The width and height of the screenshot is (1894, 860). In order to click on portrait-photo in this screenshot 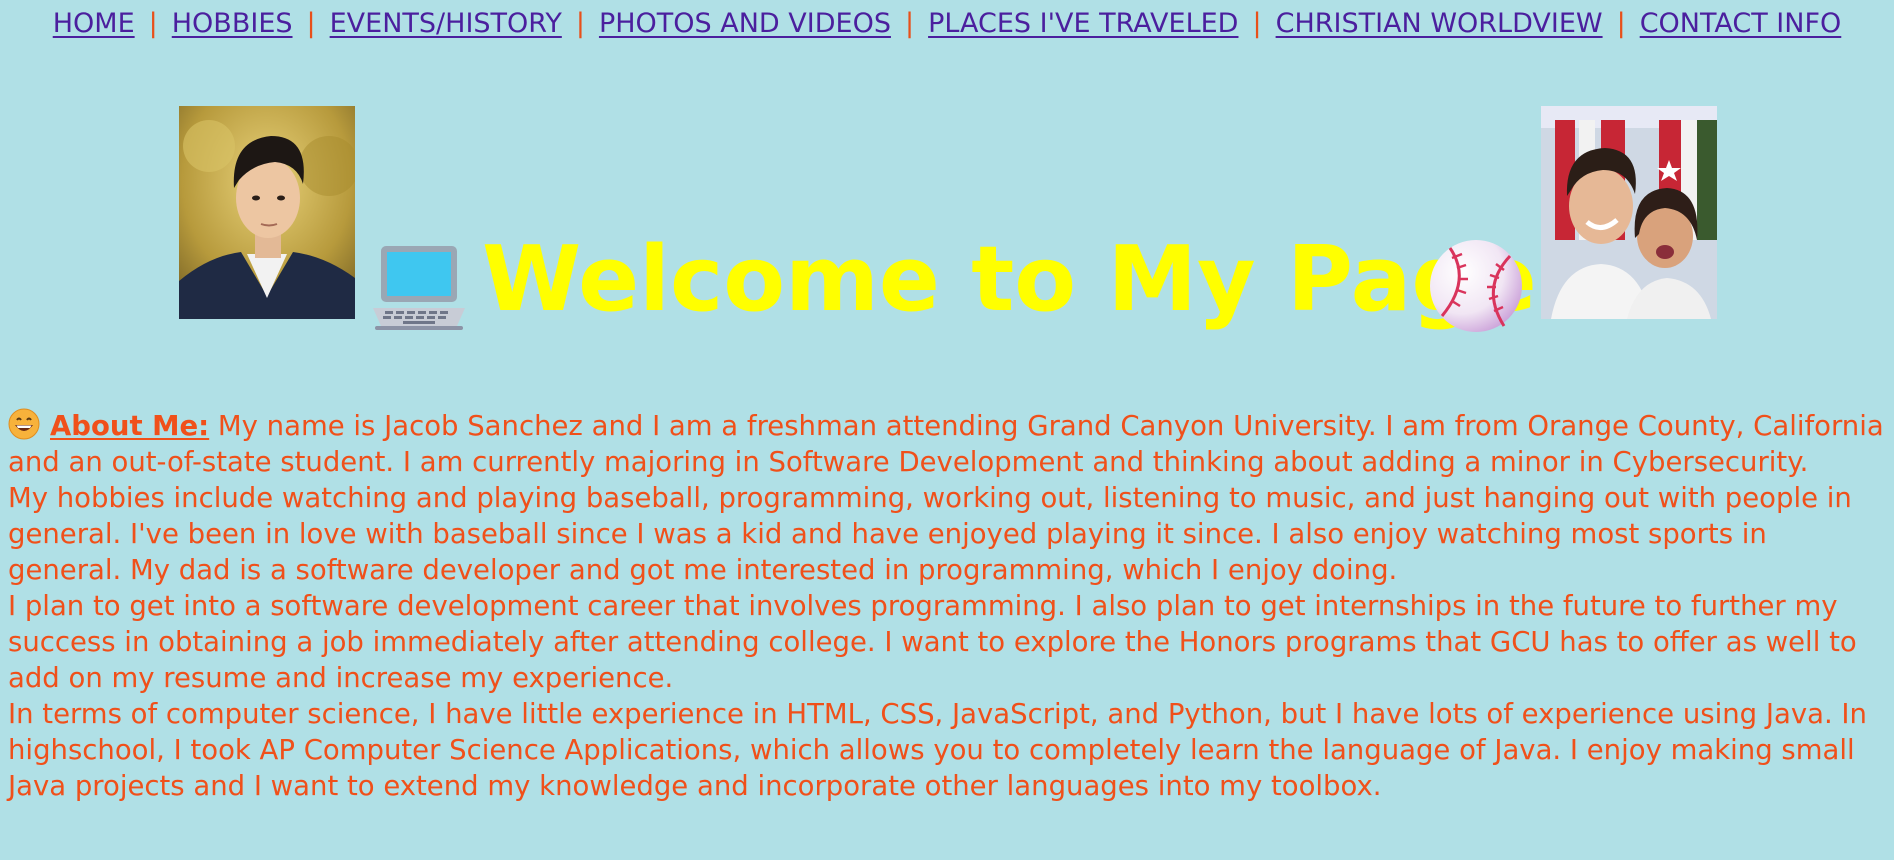, I will do `click(267, 212)`.